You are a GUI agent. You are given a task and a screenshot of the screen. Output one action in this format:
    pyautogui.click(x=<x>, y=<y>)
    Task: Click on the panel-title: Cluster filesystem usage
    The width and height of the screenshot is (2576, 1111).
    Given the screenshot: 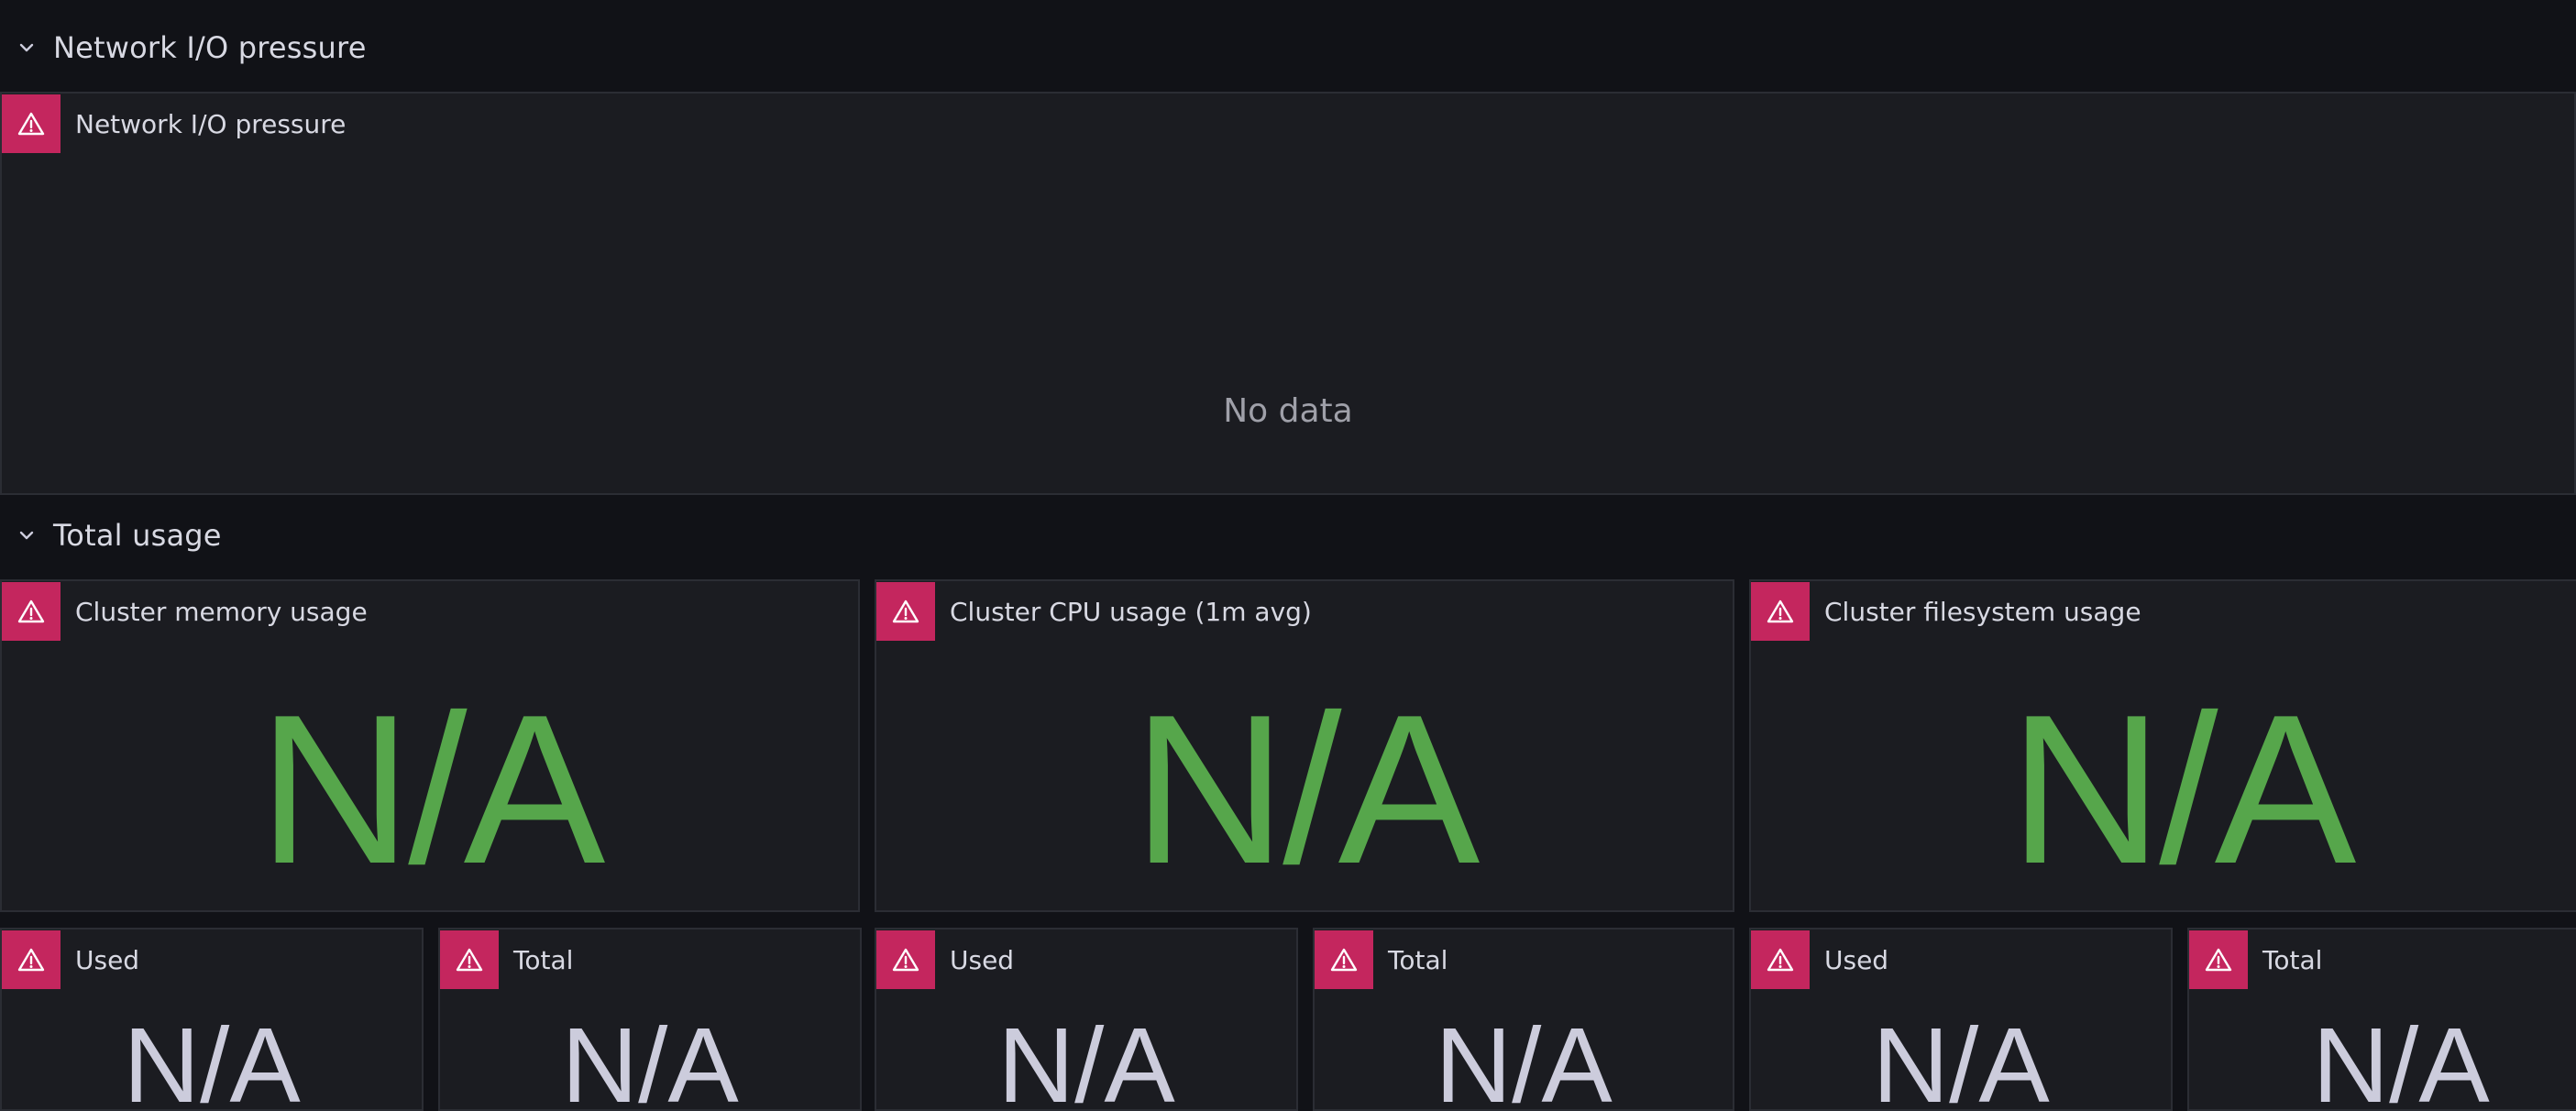 What is the action you would take?
    pyautogui.click(x=1983, y=611)
    